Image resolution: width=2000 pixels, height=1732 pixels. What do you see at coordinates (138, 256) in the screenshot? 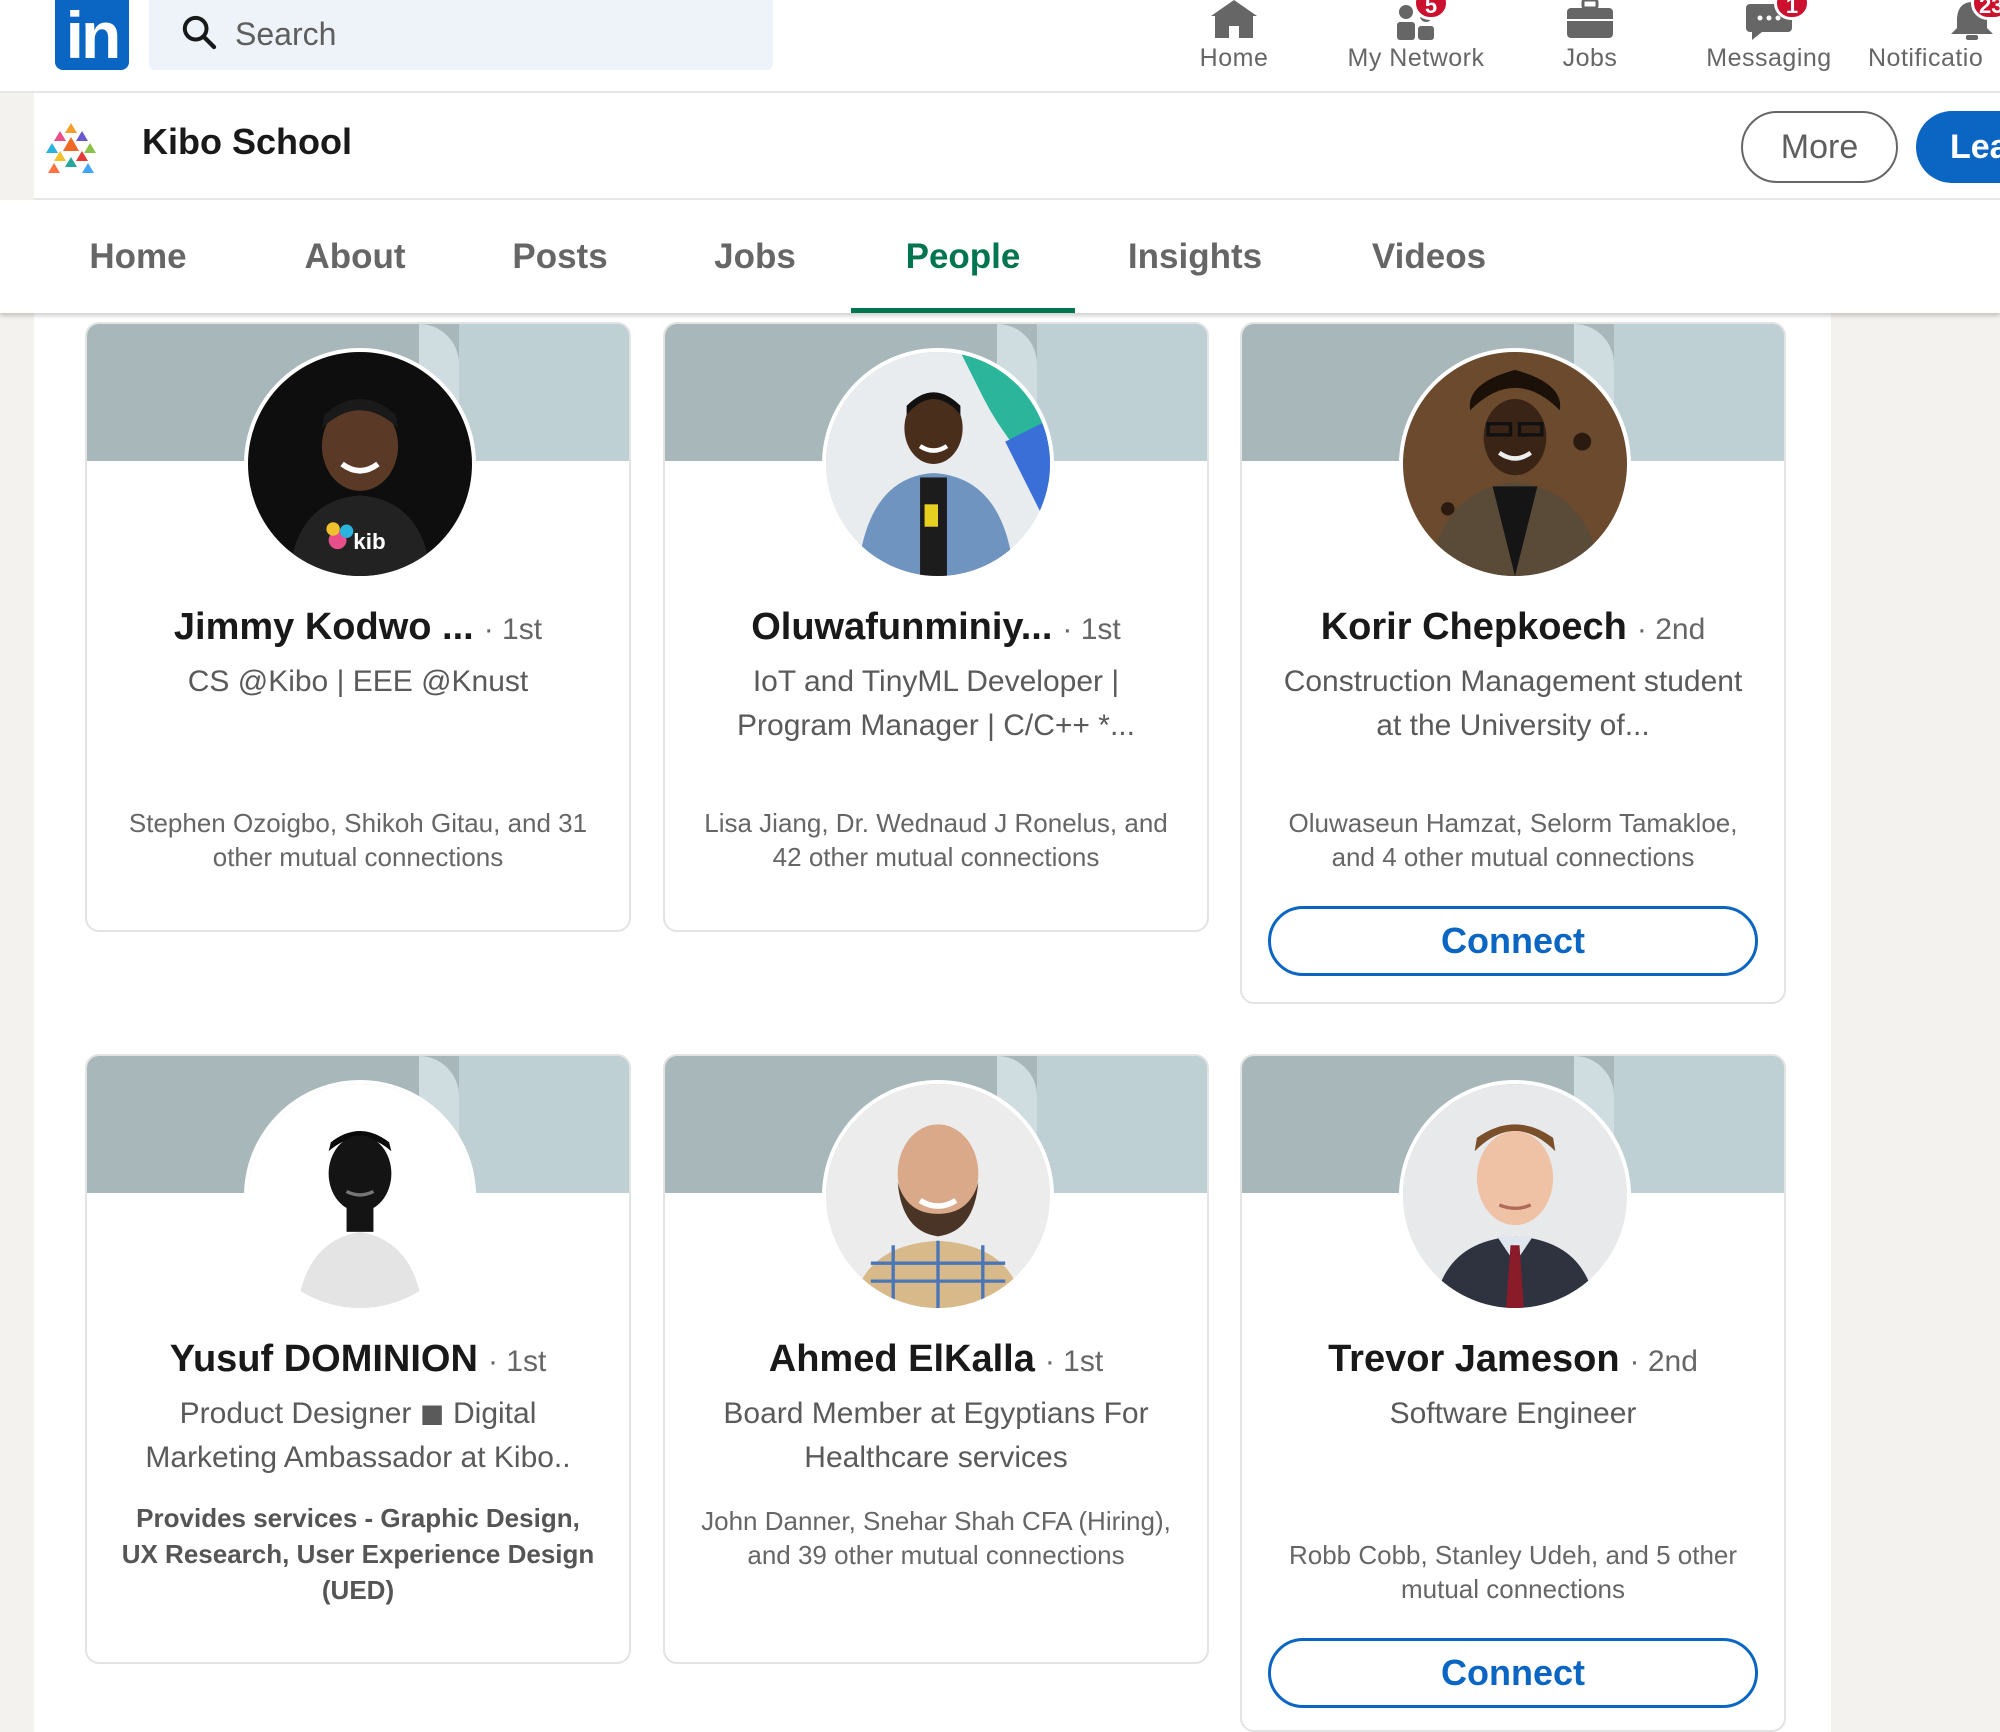
I see `tab-home: Home` at bounding box center [138, 256].